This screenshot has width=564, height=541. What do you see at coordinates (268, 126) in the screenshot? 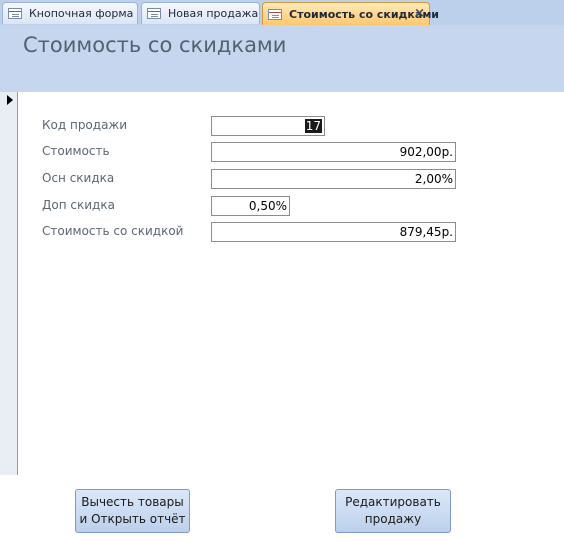
I see `sale-id-field: 17` at bounding box center [268, 126].